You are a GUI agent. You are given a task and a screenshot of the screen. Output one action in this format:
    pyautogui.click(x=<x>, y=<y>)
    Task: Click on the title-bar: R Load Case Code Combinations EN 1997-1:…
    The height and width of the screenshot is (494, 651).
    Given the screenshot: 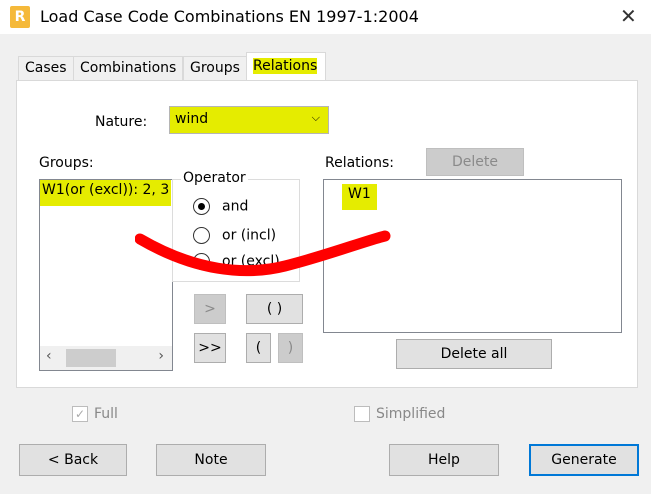 What is the action you would take?
    pyautogui.click(x=325, y=17)
    